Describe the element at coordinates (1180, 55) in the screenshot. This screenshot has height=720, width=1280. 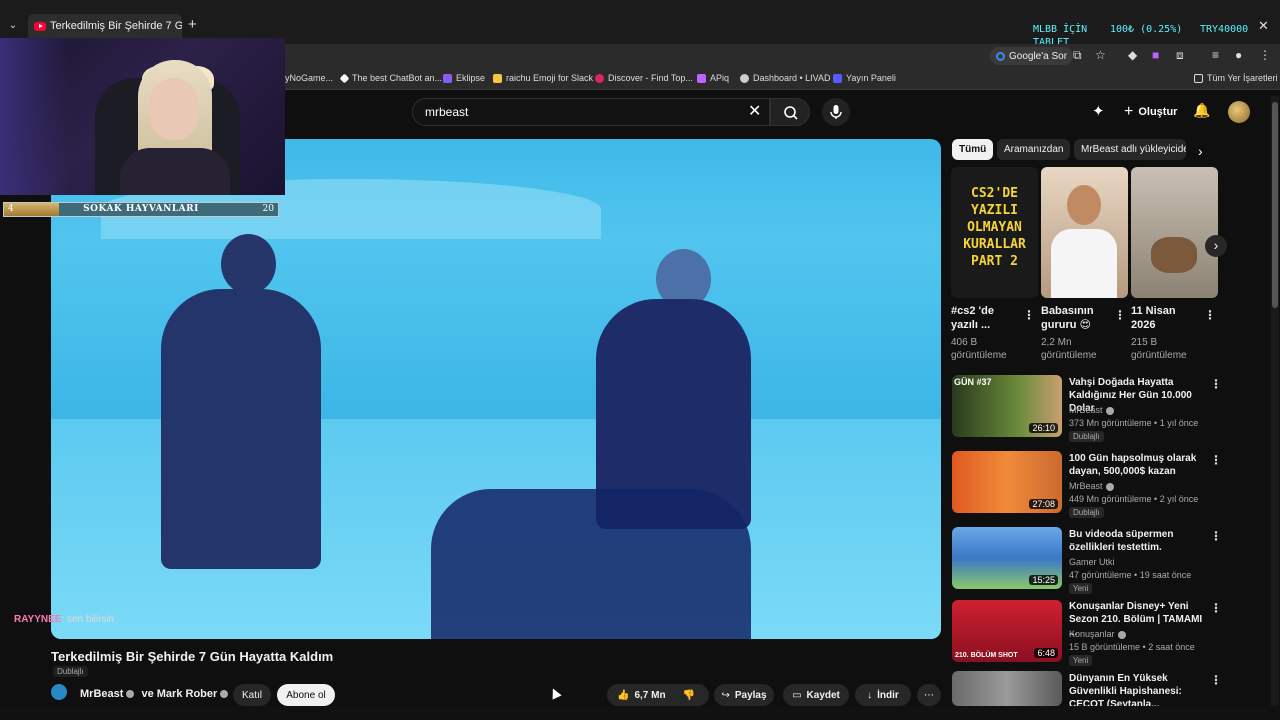
I see `extensions-puzzle-icon: ⧈` at that location.